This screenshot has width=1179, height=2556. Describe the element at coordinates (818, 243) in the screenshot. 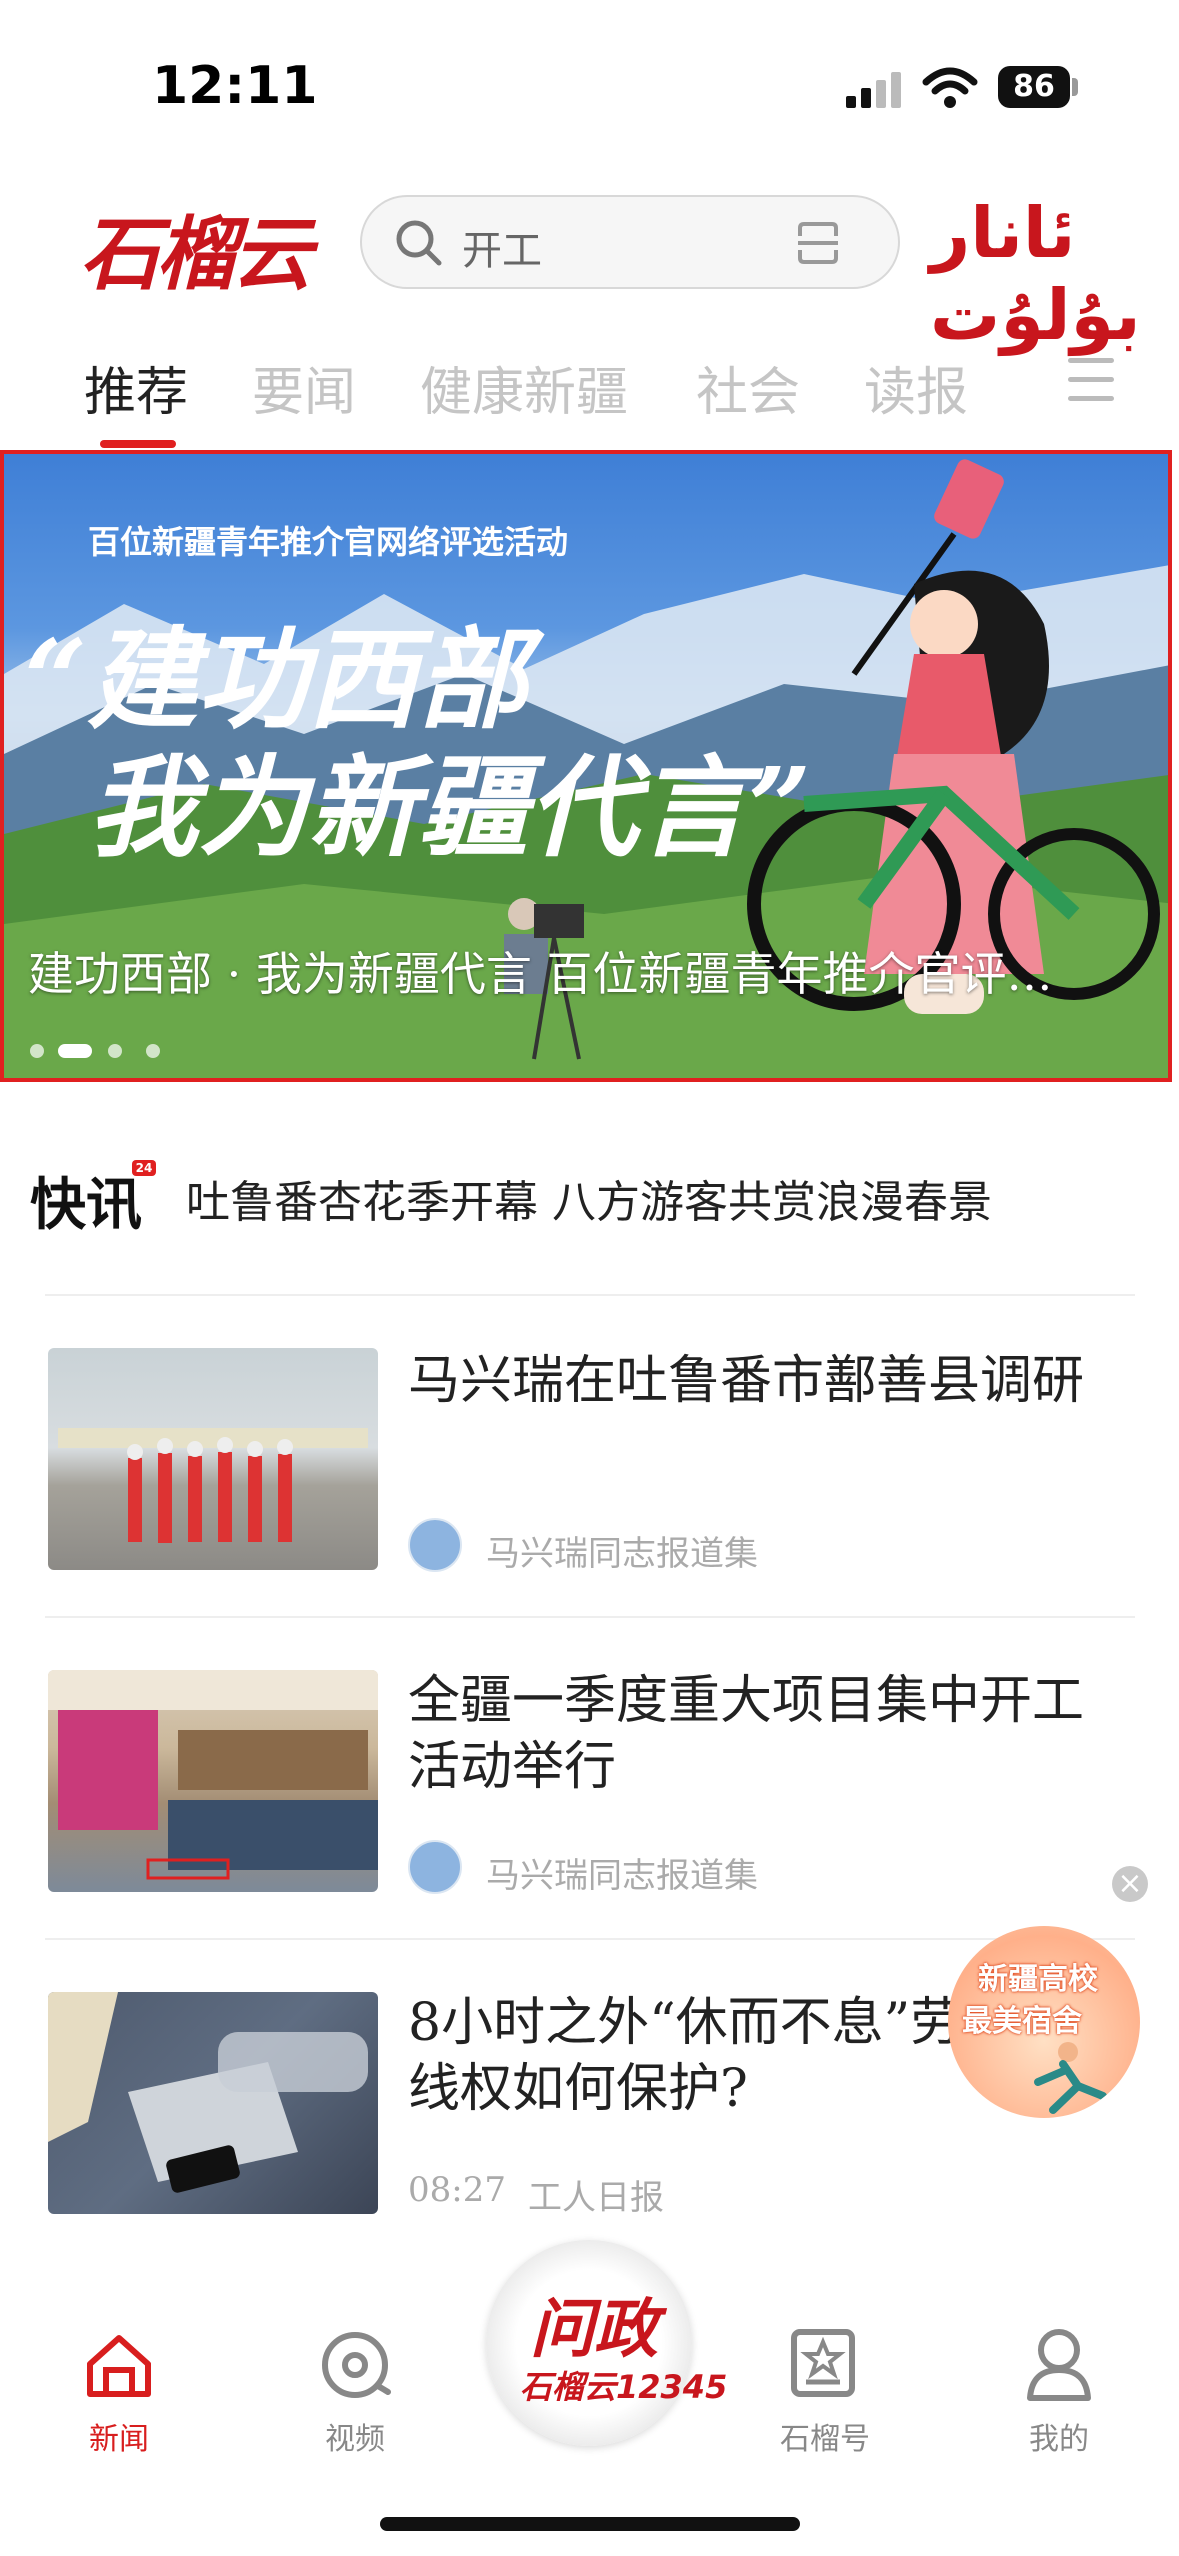

I see `scan-icon` at that location.